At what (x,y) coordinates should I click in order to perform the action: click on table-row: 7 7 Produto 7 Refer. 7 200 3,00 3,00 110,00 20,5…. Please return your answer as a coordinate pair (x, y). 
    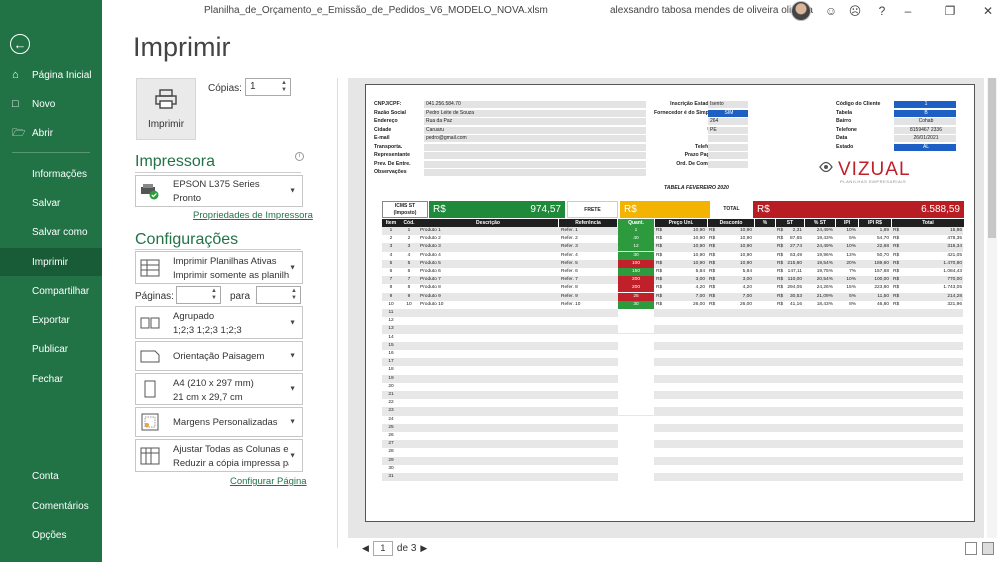
    Looking at the image, I should click on (672, 280).